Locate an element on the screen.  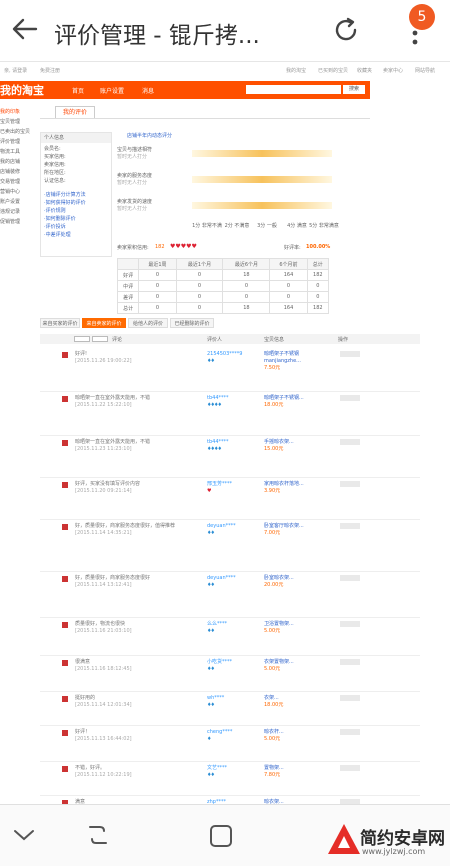
reviewer-name: 文艺**** is located at coordinates (217, 768).